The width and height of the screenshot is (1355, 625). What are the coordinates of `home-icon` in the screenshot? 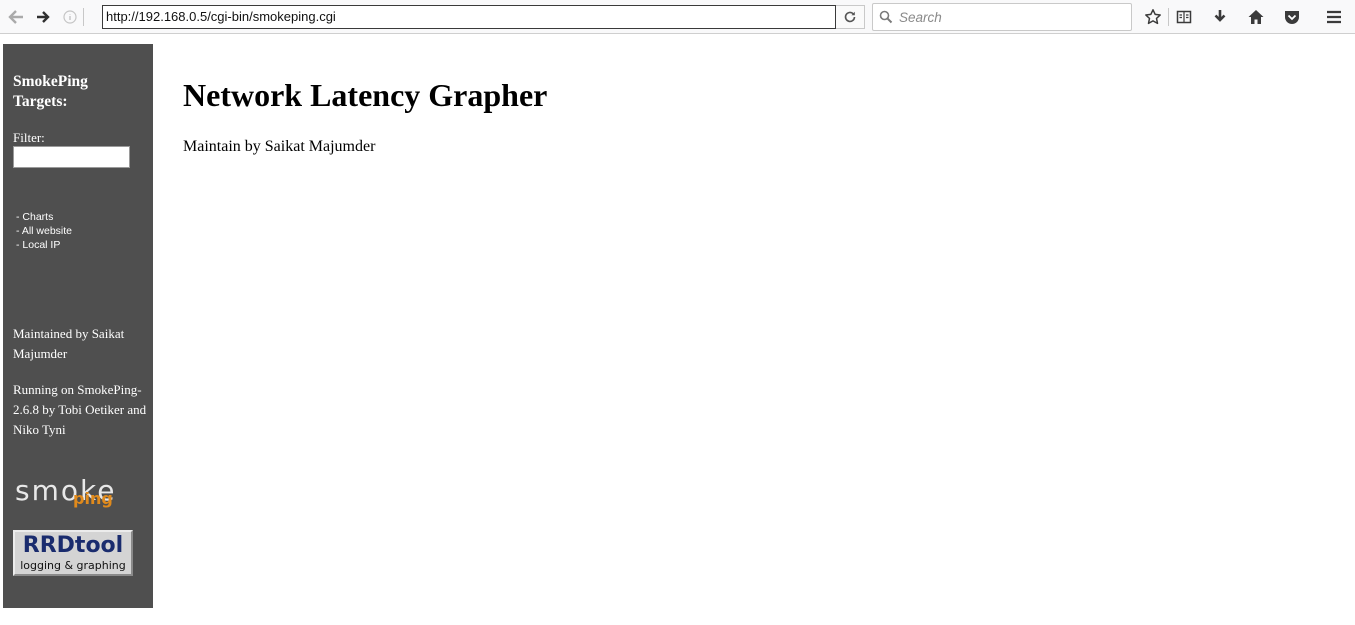 It's located at (1256, 17).